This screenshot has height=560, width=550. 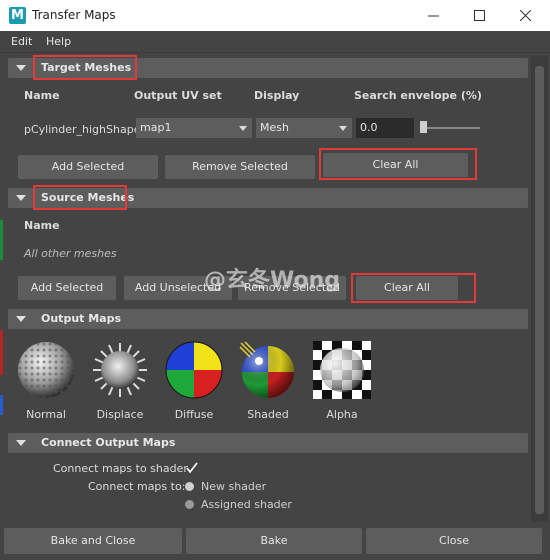 What do you see at coordinates (189, 504) in the screenshot?
I see `radio-assigned-shader` at bounding box center [189, 504].